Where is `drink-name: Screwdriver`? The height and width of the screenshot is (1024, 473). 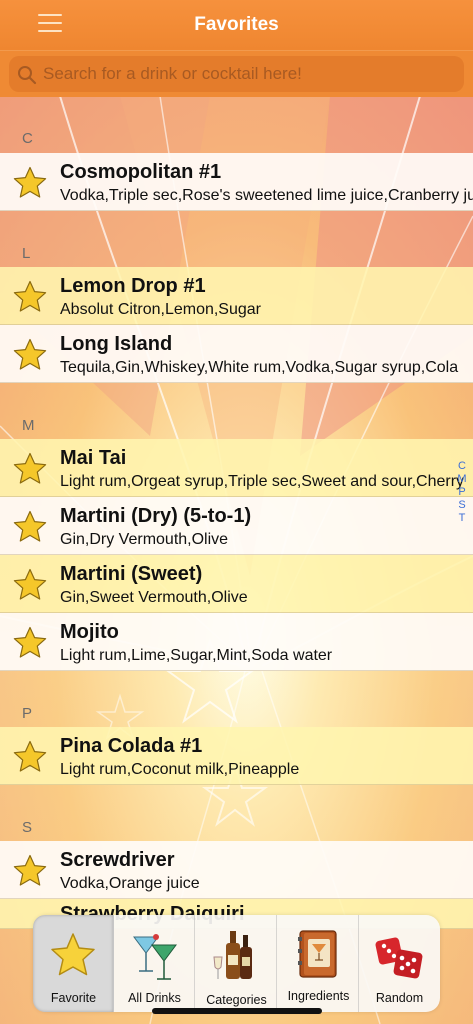
drink-name: Screwdriver is located at coordinates (117, 860).